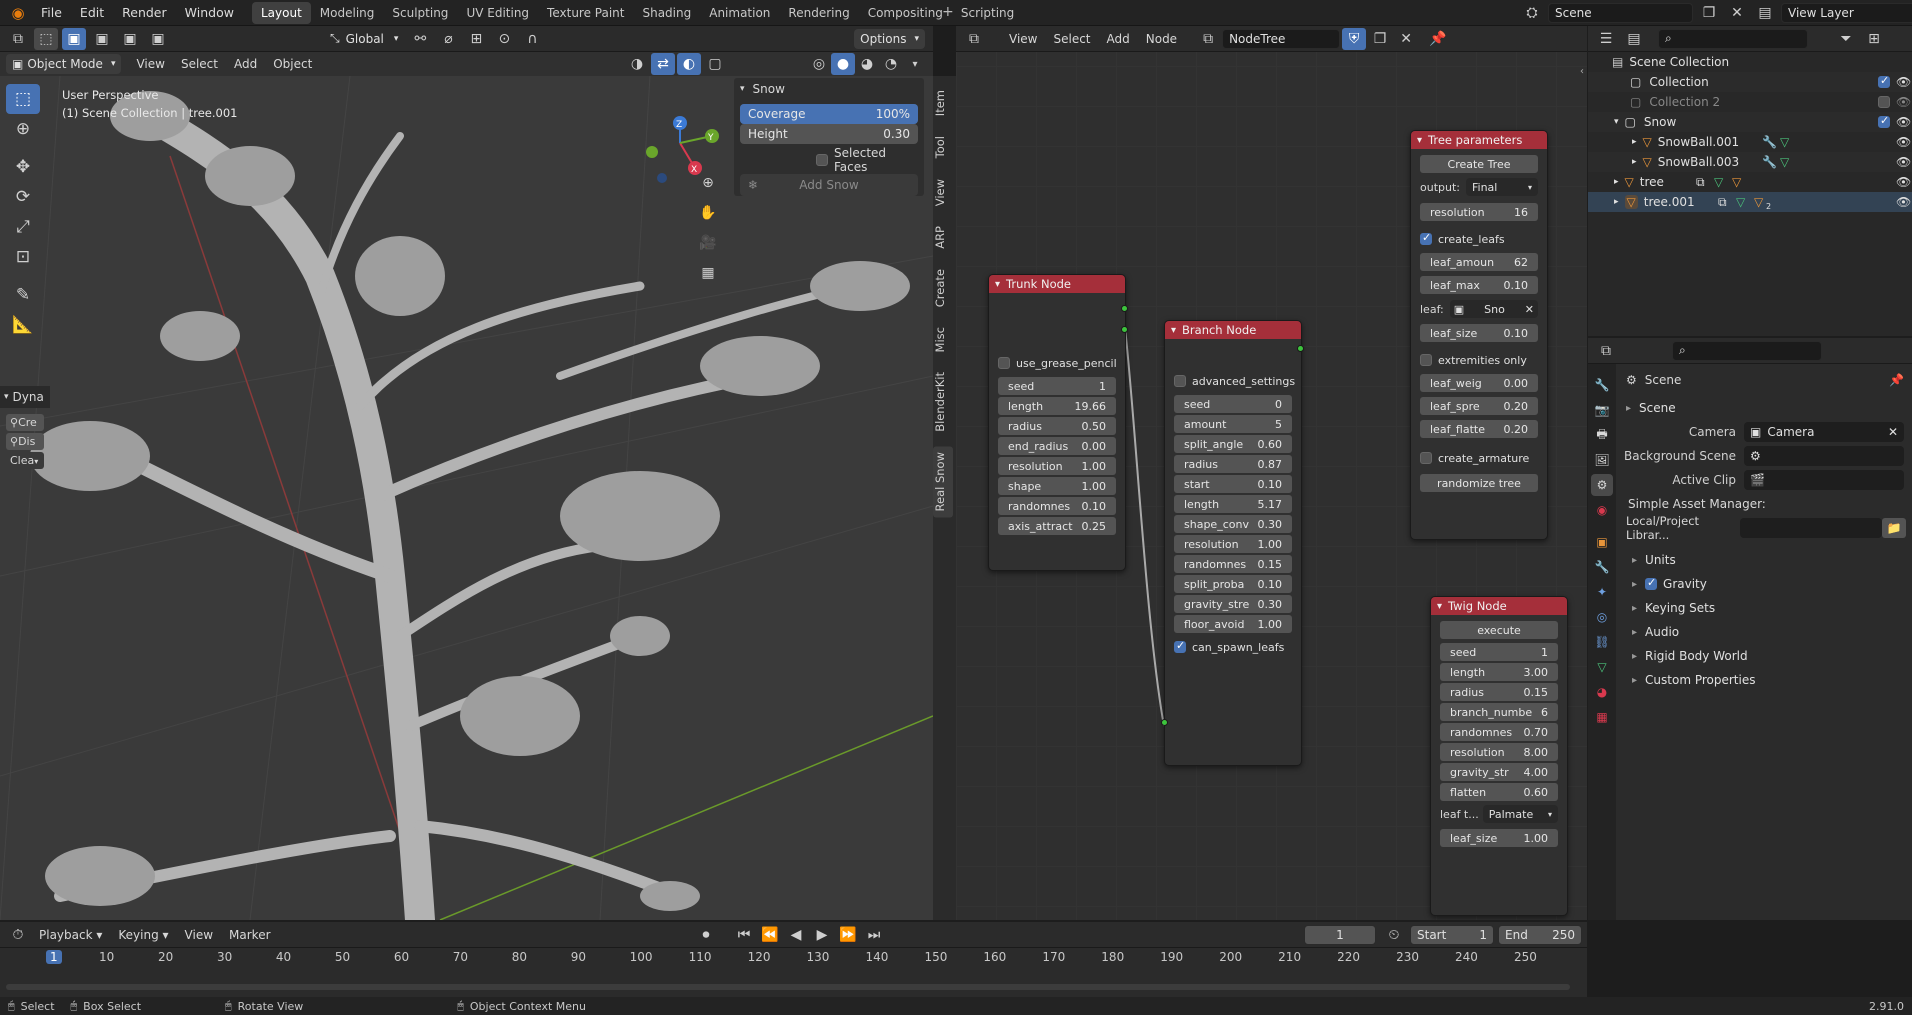 The height and width of the screenshot is (1015, 1912). What do you see at coordinates (1767, 656) in the screenshot?
I see `rigid-body-world-section: Rigid Body World` at bounding box center [1767, 656].